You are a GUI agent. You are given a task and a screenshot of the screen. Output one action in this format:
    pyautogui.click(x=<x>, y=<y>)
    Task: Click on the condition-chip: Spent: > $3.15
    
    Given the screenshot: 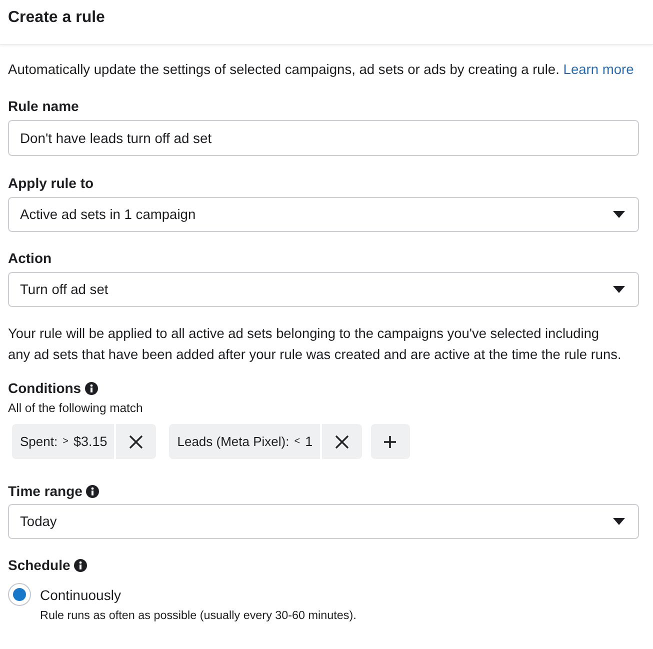 What is the action you would take?
    pyautogui.click(x=63, y=441)
    